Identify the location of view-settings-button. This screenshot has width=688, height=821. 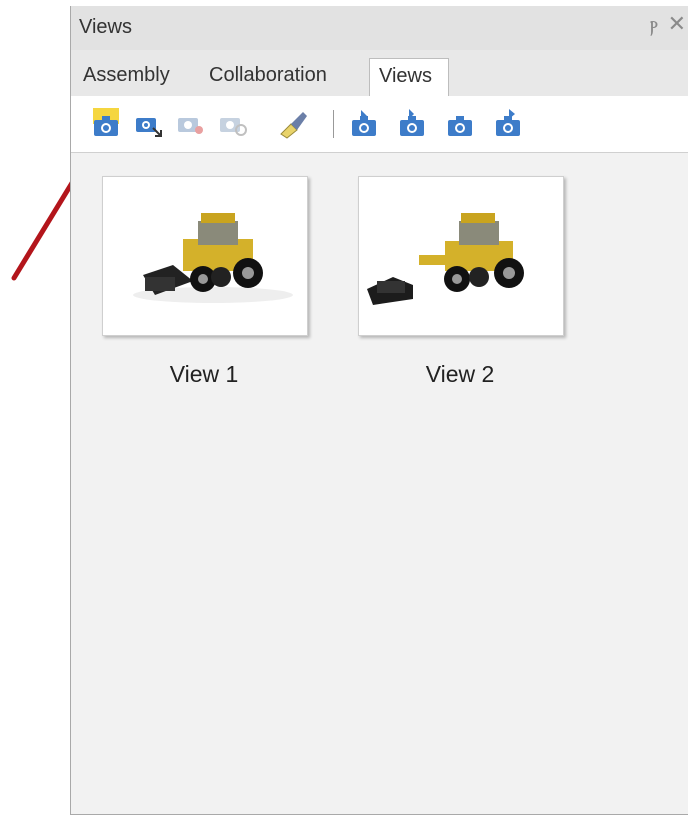
(232, 124).